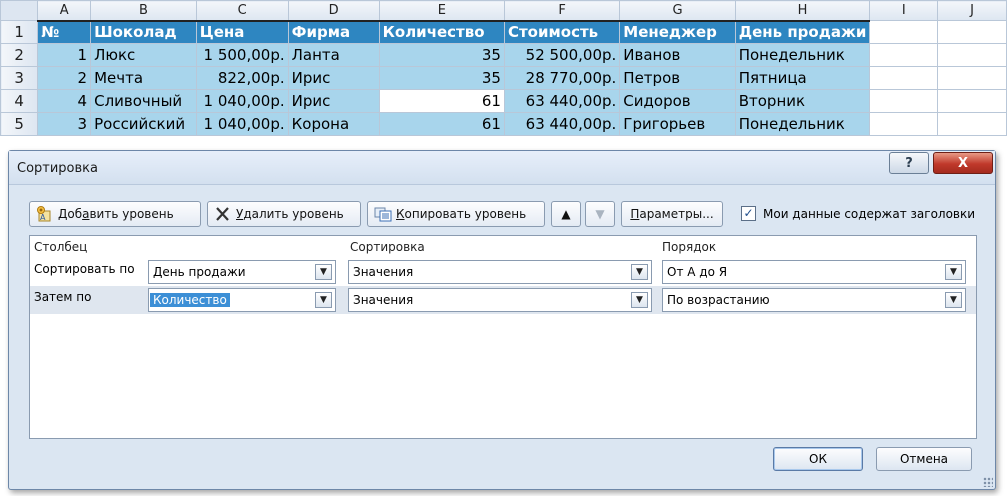  Describe the element at coordinates (677, 124) in the screenshot. I see `data-cell: Григорьев` at that location.